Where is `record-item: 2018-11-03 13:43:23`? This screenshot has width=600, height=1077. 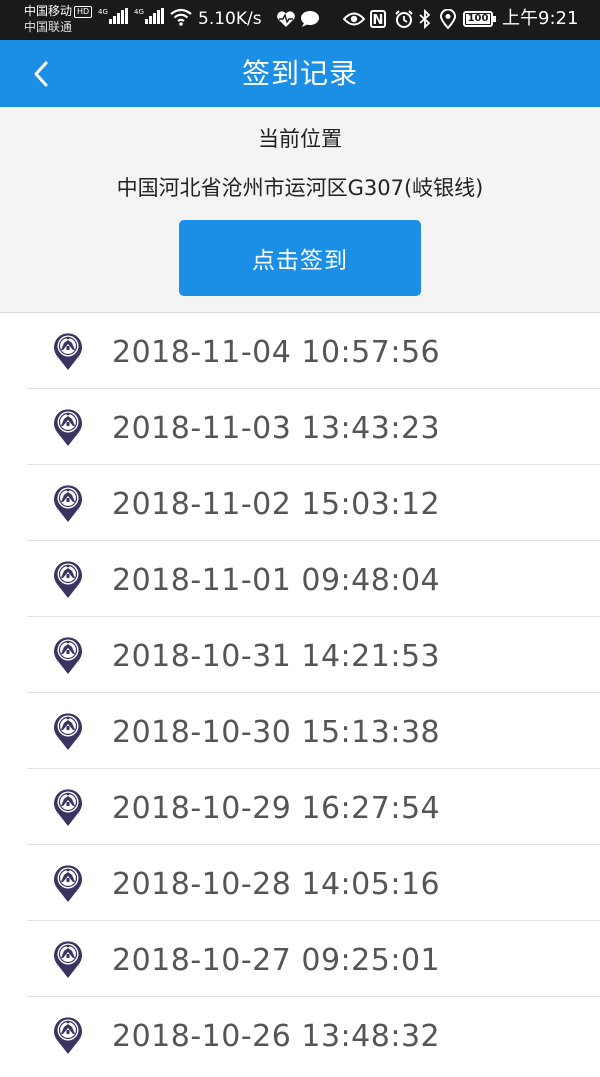 record-item: 2018-11-03 13:43:23 is located at coordinates (300, 427).